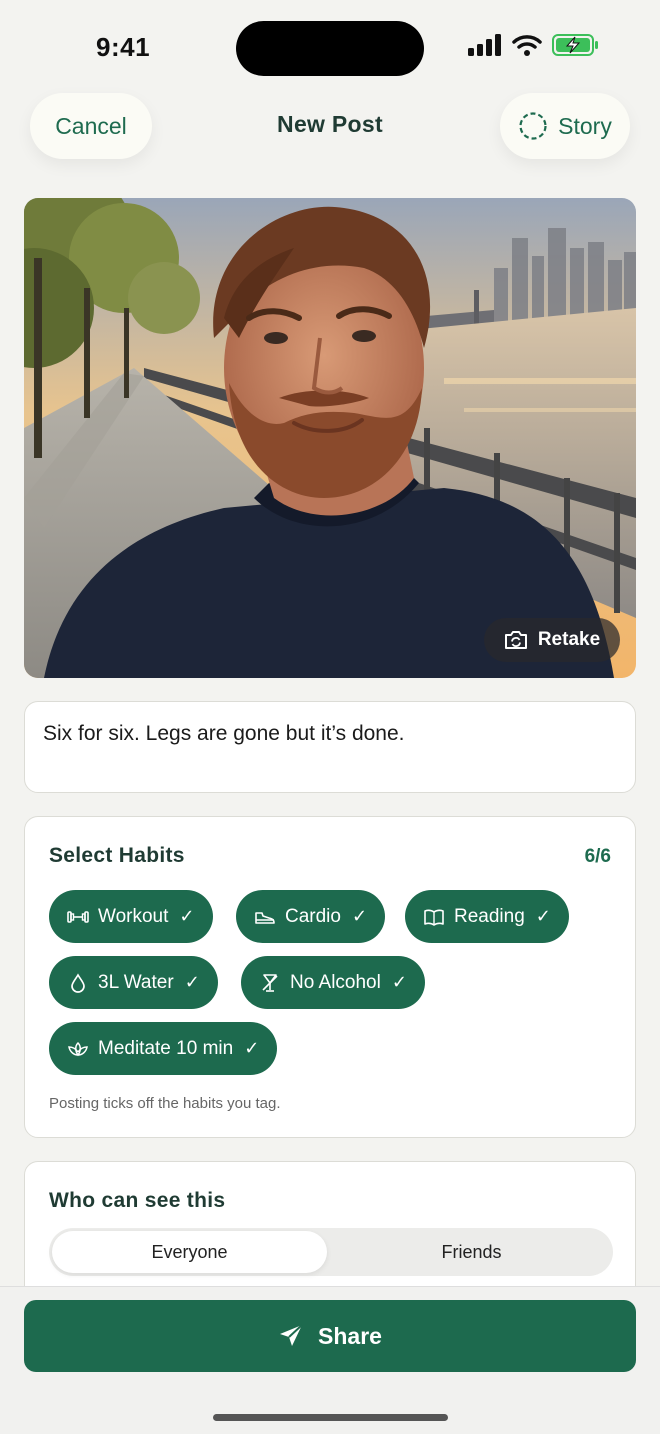 The width and height of the screenshot is (660, 1434). I want to click on visibility-segmented-control: Everyone Friends, so click(331, 1252).